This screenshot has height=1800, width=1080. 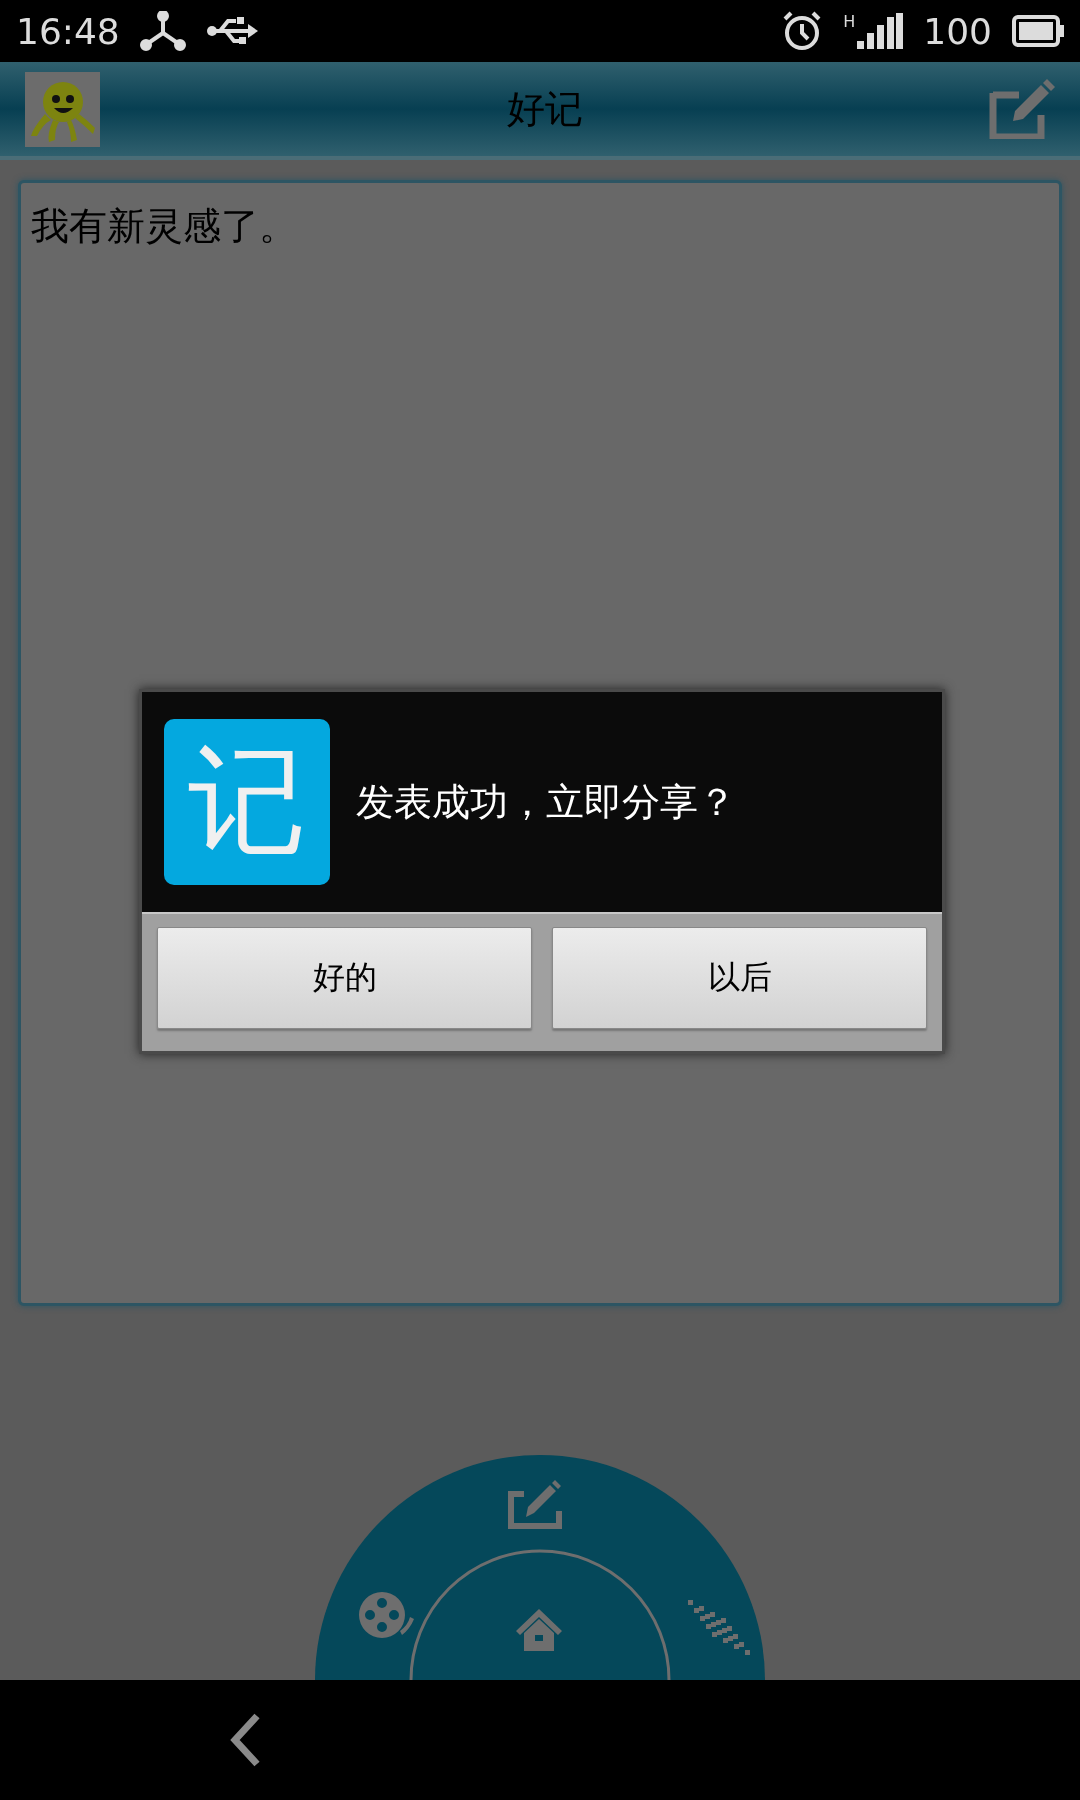 I want to click on app-title: 好记, so click(x=544, y=109).